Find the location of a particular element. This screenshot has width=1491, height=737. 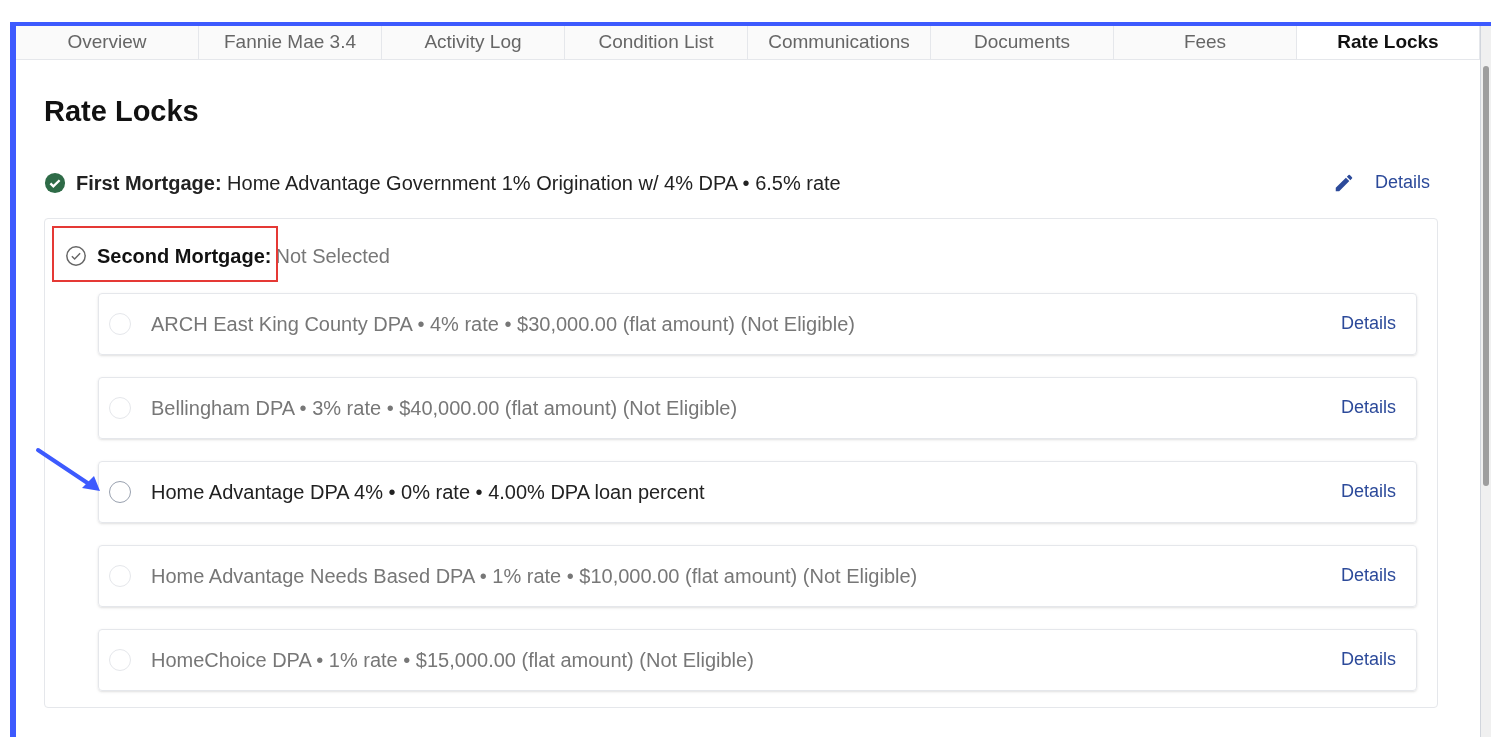

tab: Activity Log is located at coordinates (473, 42).